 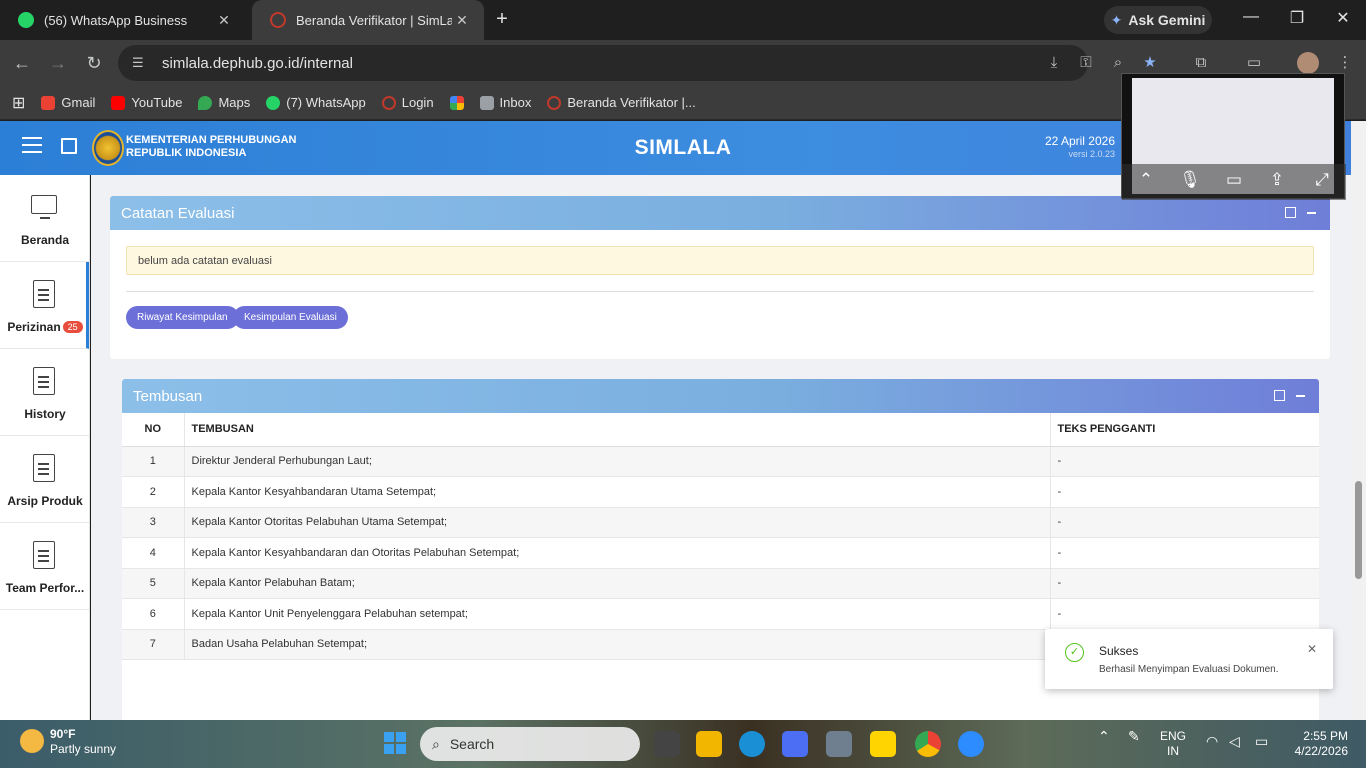 I want to click on profile-avatar, so click(x=1308, y=63).